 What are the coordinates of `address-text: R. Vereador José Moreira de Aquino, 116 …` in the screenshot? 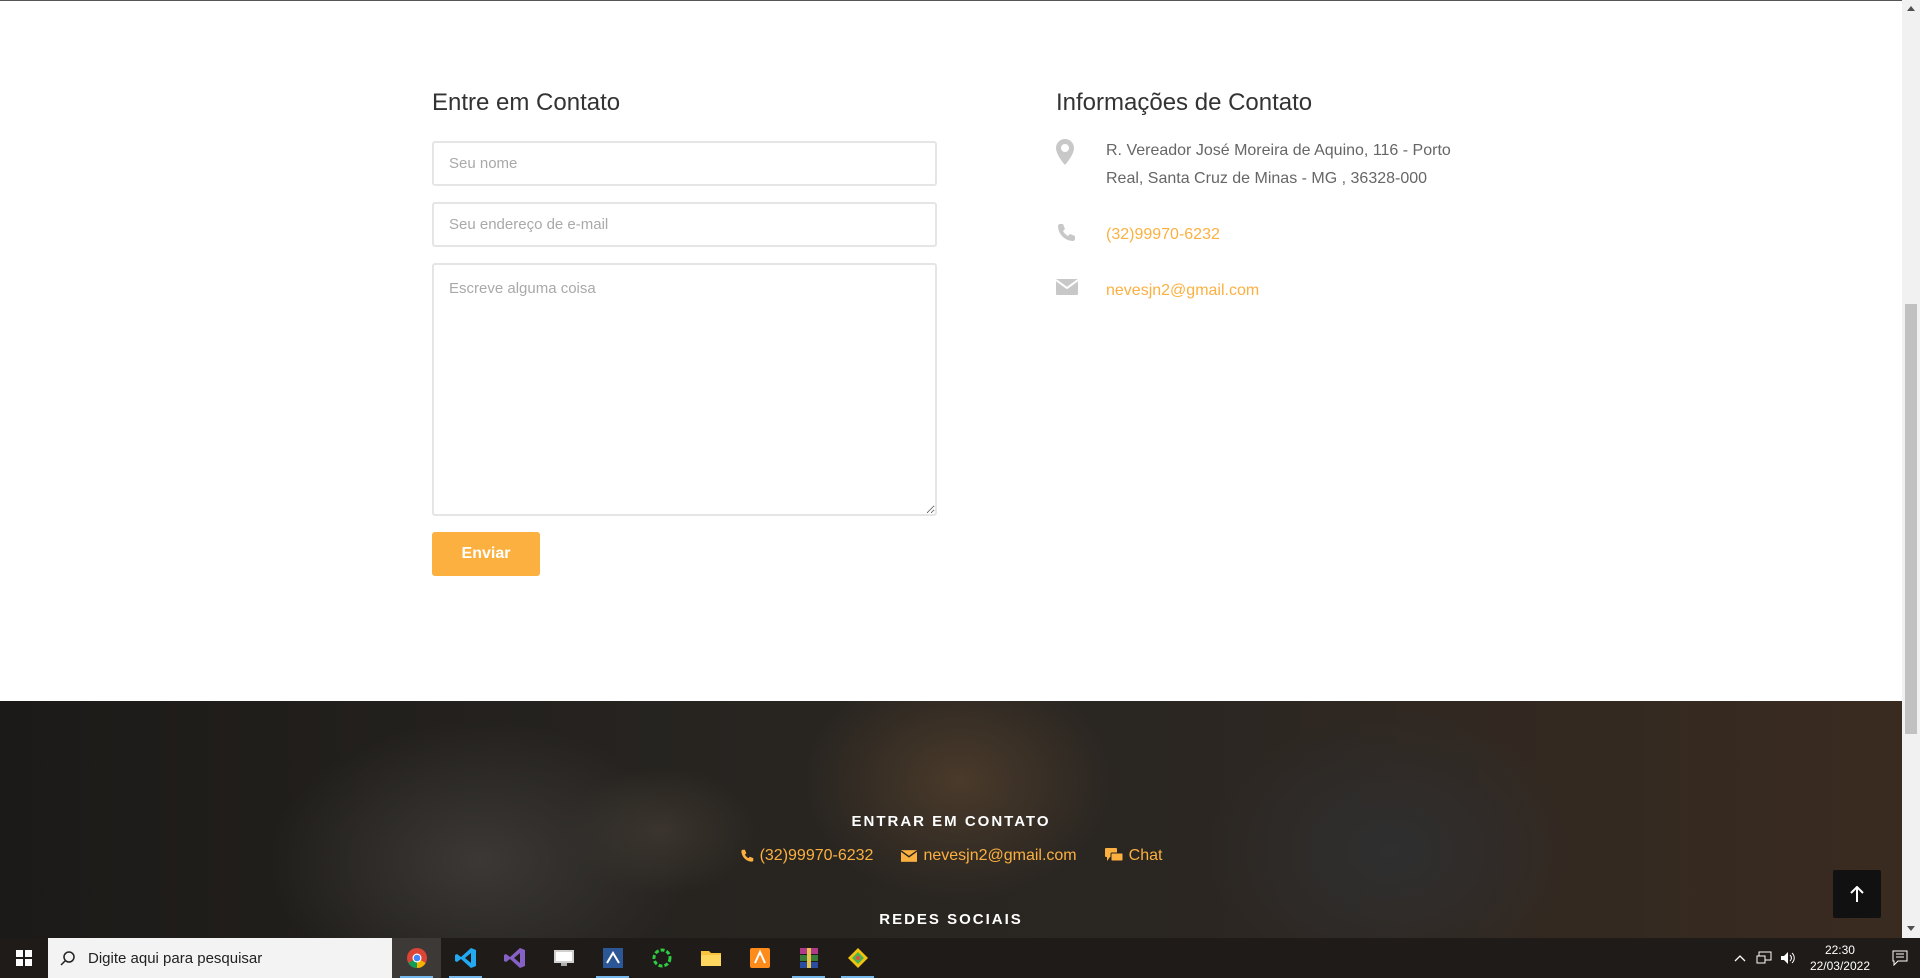 It's located at (1278, 164).